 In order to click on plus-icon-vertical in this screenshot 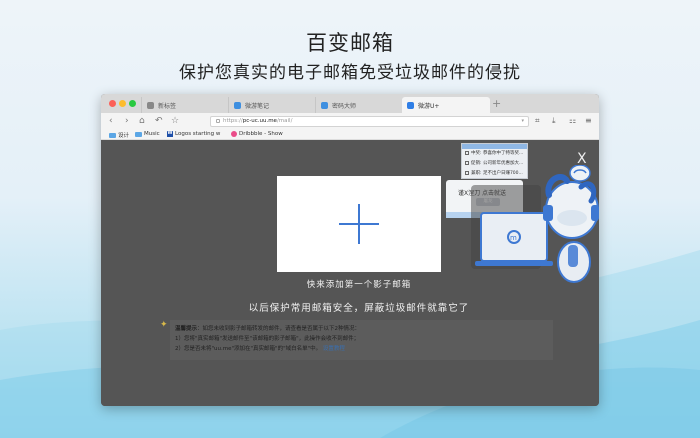, I will do `click(359, 224)`.